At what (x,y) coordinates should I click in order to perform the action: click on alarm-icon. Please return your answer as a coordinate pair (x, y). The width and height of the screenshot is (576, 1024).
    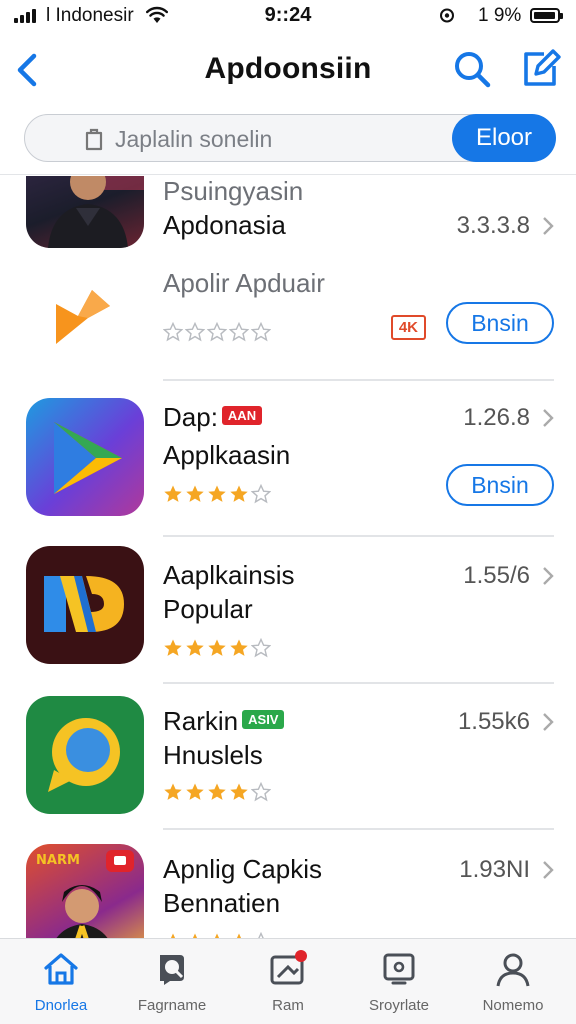
    Looking at the image, I should click on (447, 15).